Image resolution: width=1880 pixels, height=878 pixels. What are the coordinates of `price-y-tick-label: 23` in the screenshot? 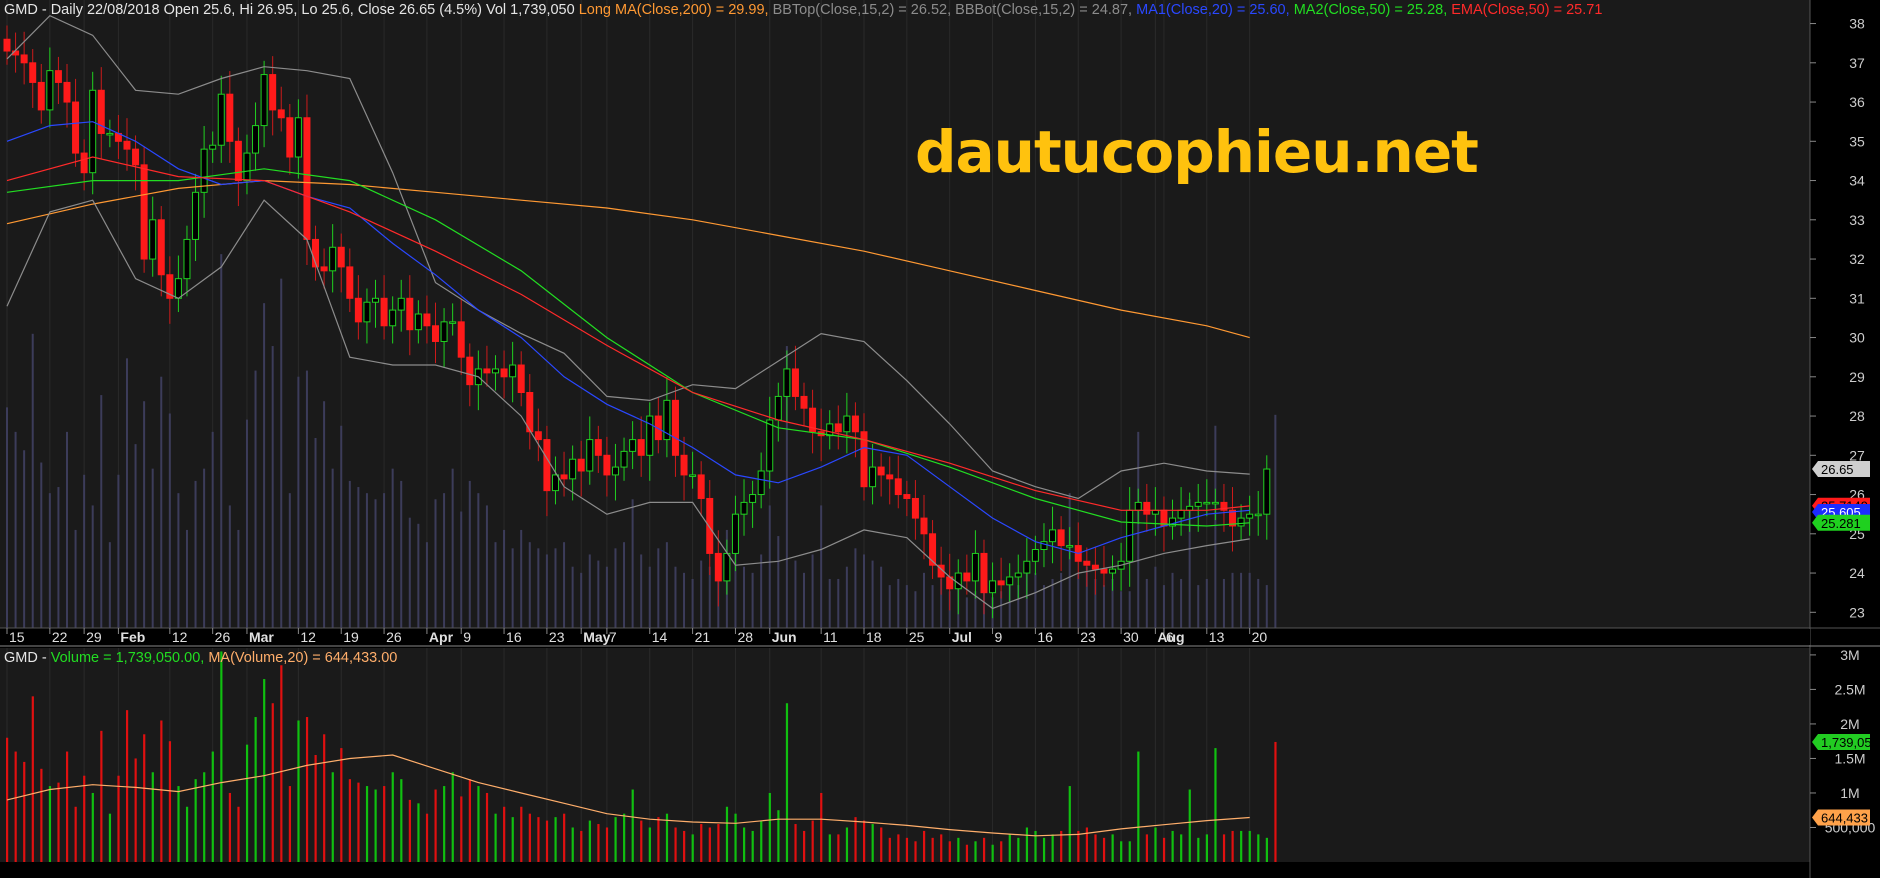 It's located at (1857, 612).